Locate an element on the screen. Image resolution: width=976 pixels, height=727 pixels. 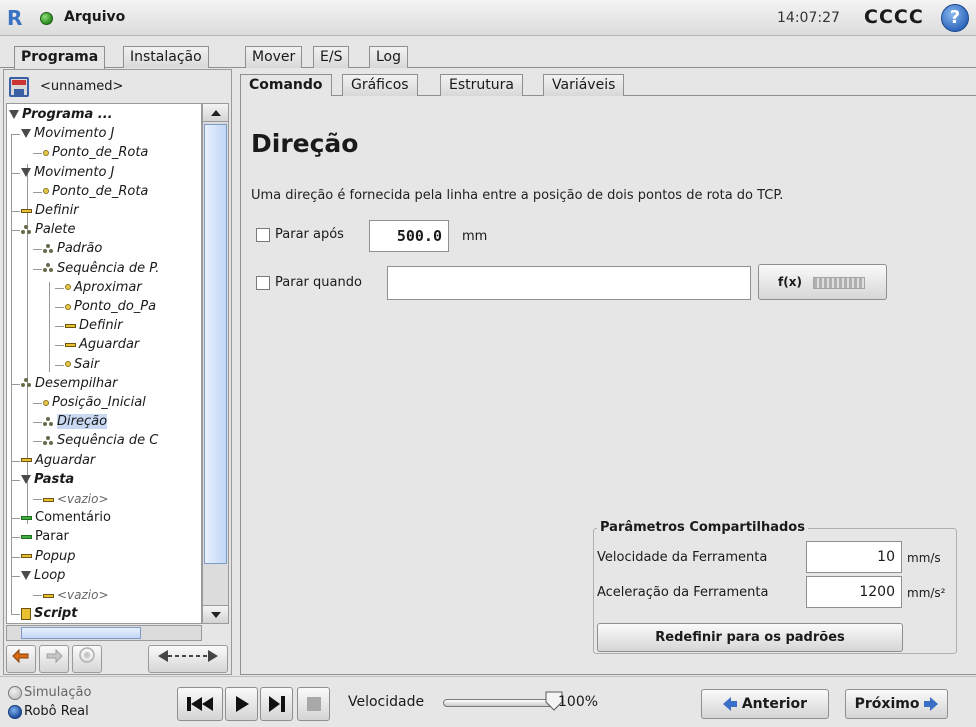
tree-node: Ponto_do_Pa is located at coordinates (110, 307).